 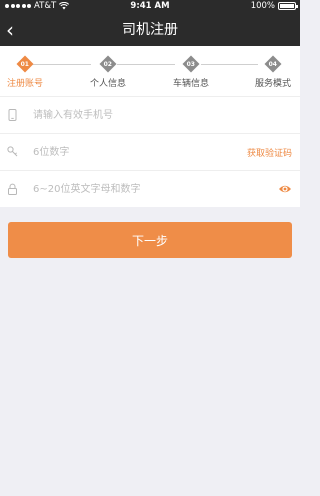 What do you see at coordinates (150, 71) in the screenshot?
I see `registration-progress: 01 注册账号 02 个人信息 03 车辆信息 04 服务模式` at bounding box center [150, 71].